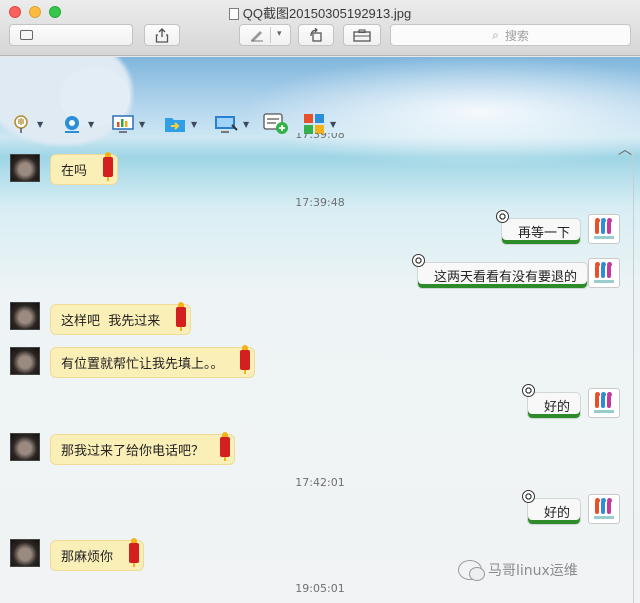 This screenshot has width=640, height=603. Describe the element at coordinates (625, 149) in the screenshot. I see `collapse-chevron-icon: ︿` at that location.